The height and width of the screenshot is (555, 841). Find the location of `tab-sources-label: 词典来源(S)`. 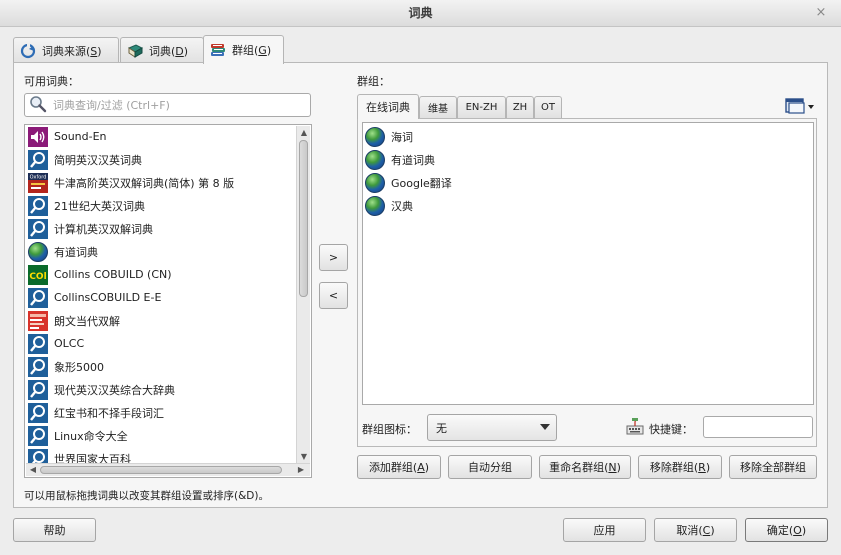

tab-sources-label: 词典来源(S) is located at coordinates (72, 51).